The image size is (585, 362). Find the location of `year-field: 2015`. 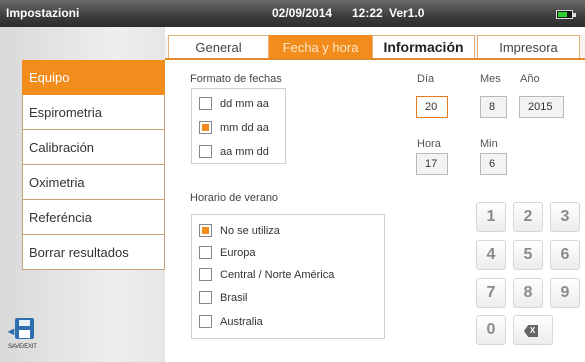

year-field: 2015 is located at coordinates (541, 107).